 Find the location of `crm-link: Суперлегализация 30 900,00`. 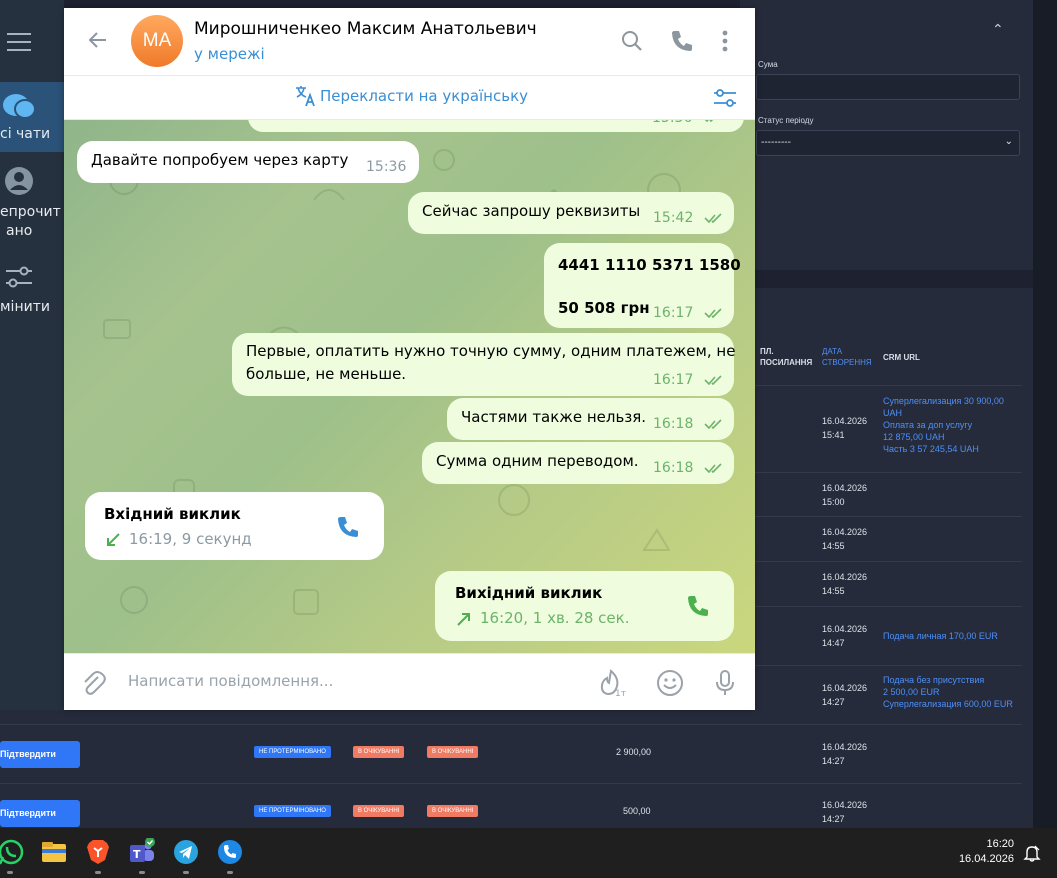

crm-link: Суперлегализация 30 900,00 is located at coordinates (943, 401).